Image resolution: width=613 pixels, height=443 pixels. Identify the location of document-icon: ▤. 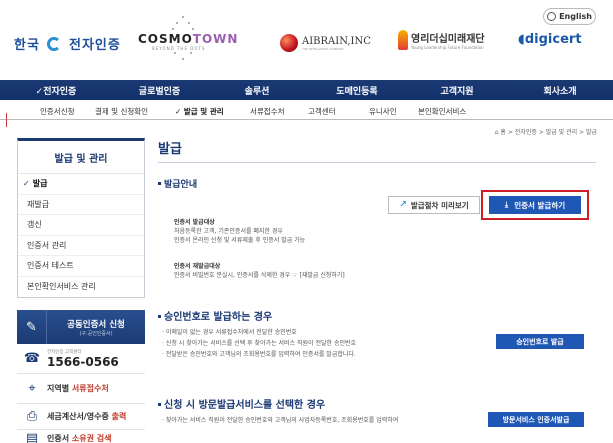
(32, 436).